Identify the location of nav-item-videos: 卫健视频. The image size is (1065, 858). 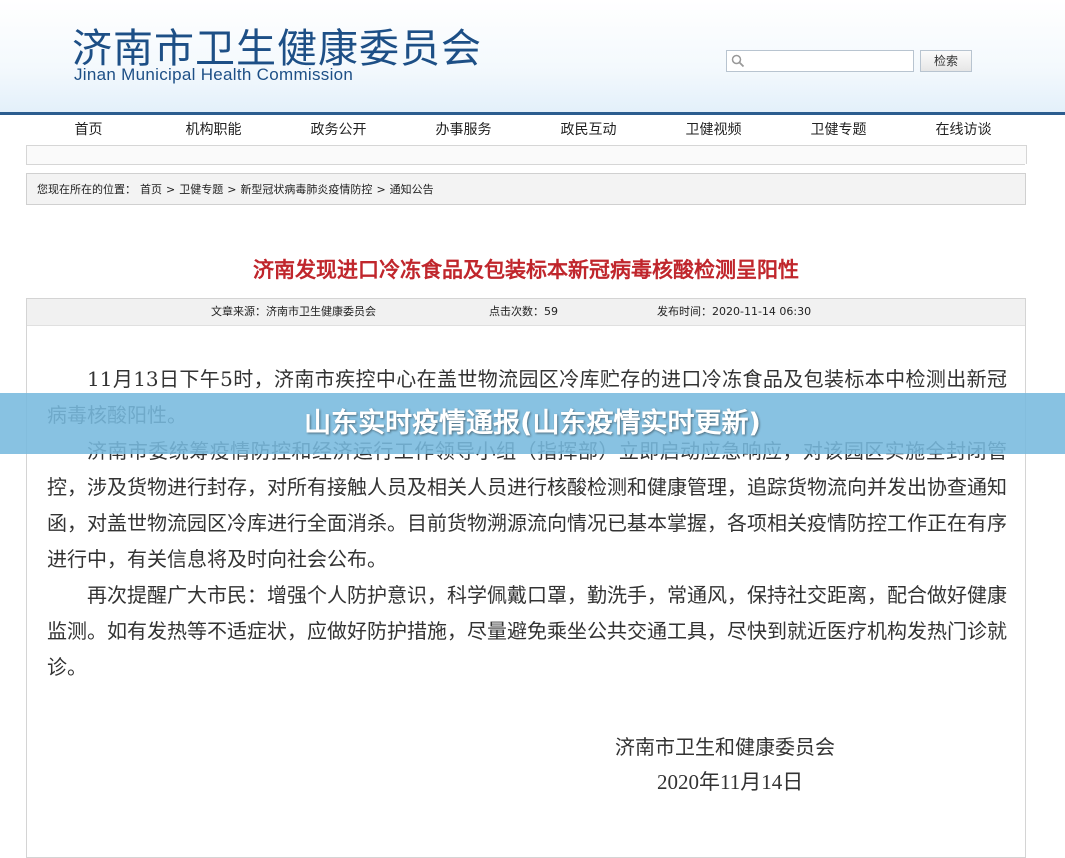
(713, 130).